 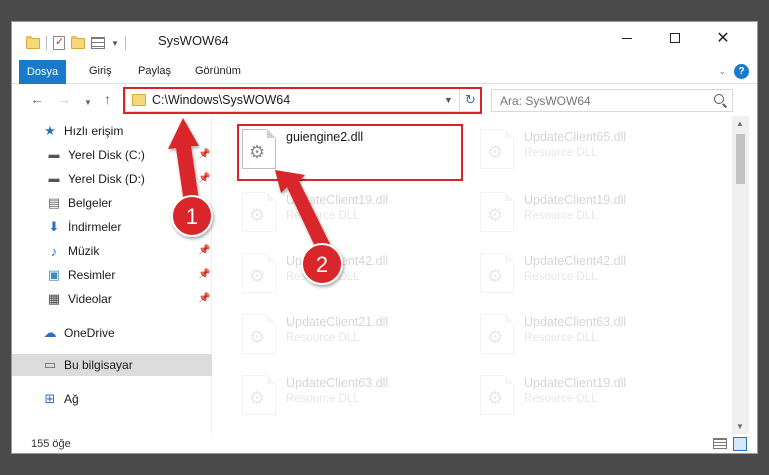 I want to click on sidebar-item-pictures: ▣ Resimler 📌, so click(x=112, y=275).